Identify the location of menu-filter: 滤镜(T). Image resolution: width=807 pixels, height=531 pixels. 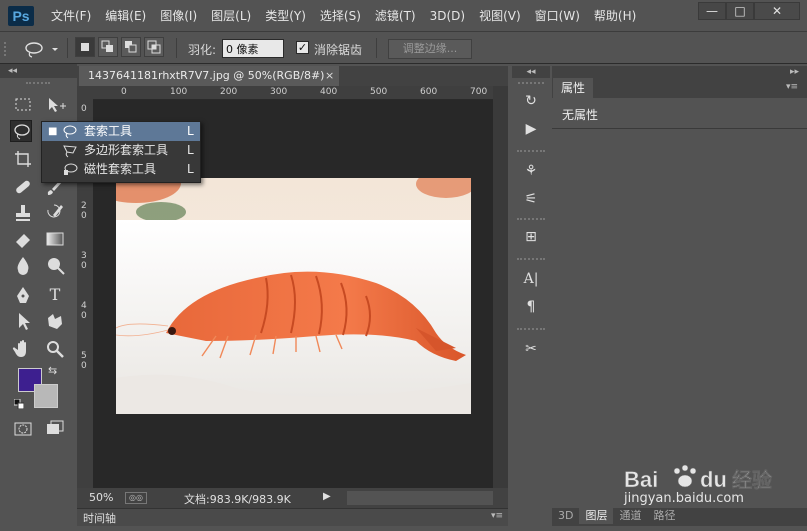
(395, 16).